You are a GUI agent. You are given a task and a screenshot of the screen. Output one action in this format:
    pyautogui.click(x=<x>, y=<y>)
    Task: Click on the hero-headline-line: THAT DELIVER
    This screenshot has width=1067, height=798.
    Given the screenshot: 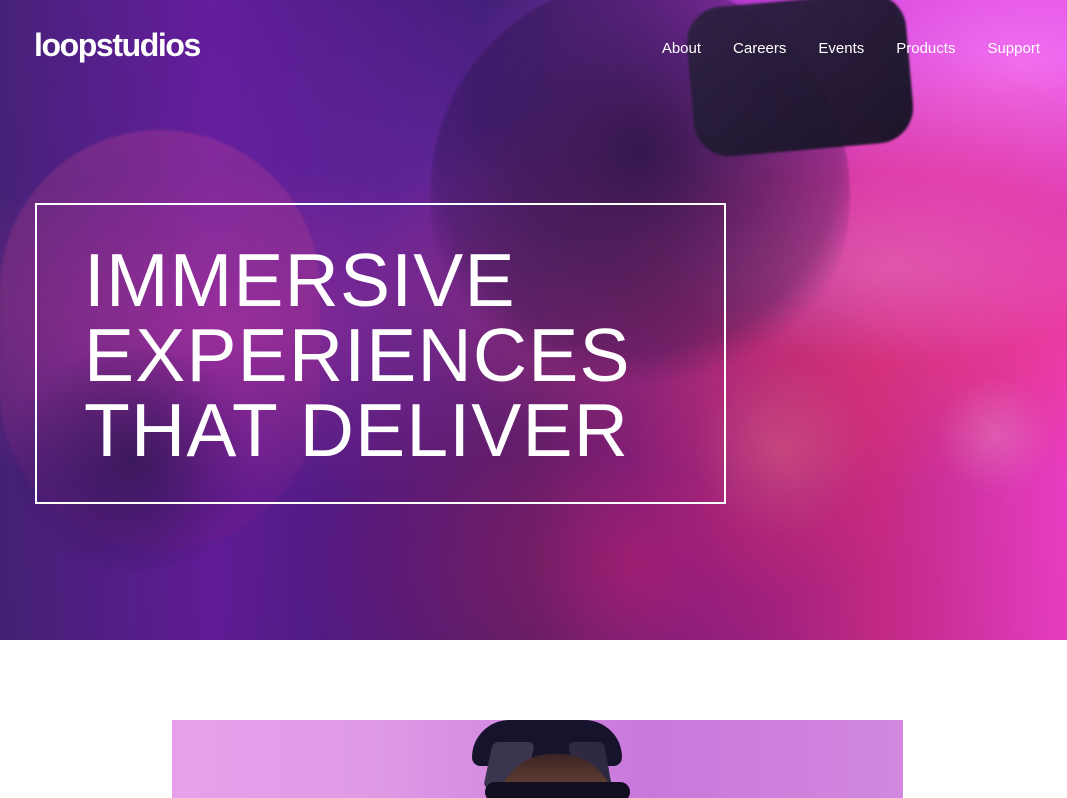 What is the action you would take?
    pyautogui.click(x=357, y=430)
    